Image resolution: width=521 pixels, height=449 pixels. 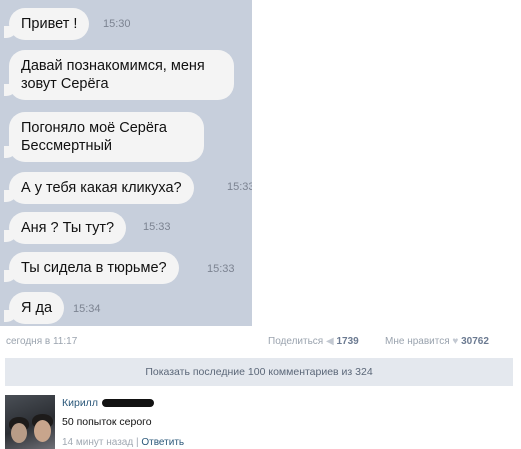 I want to click on message-bubble: Аня ? Ты тут?, so click(x=68, y=228).